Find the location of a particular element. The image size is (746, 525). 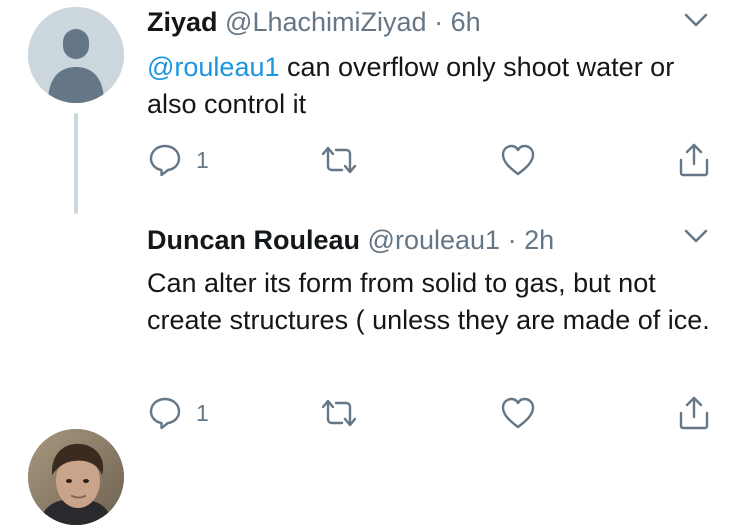

tweet-header: Ziyad @LhachimiZiyad · 6h is located at coordinates (314, 22).